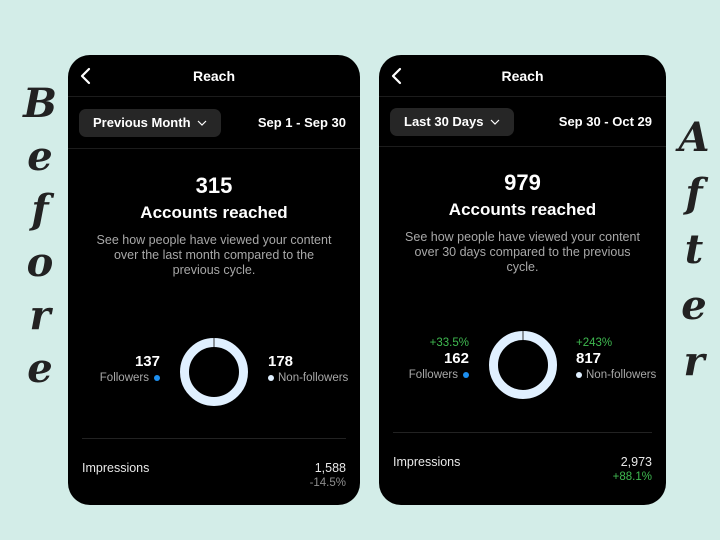 This screenshot has height=540, width=720. I want to click on period-dropdown: Previous Month, so click(150, 122).